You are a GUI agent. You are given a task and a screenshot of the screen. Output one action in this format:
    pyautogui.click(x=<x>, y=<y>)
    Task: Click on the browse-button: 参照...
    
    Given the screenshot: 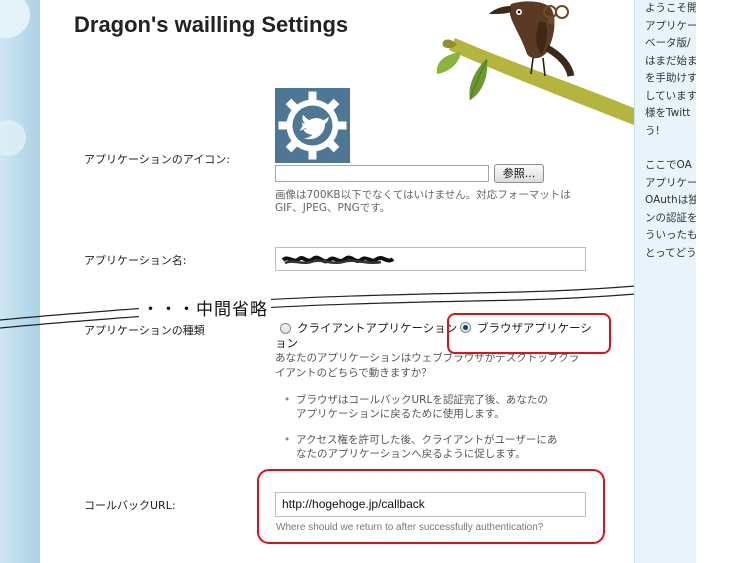 What is the action you would take?
    pyautogui.click(x=519, y=173)
    